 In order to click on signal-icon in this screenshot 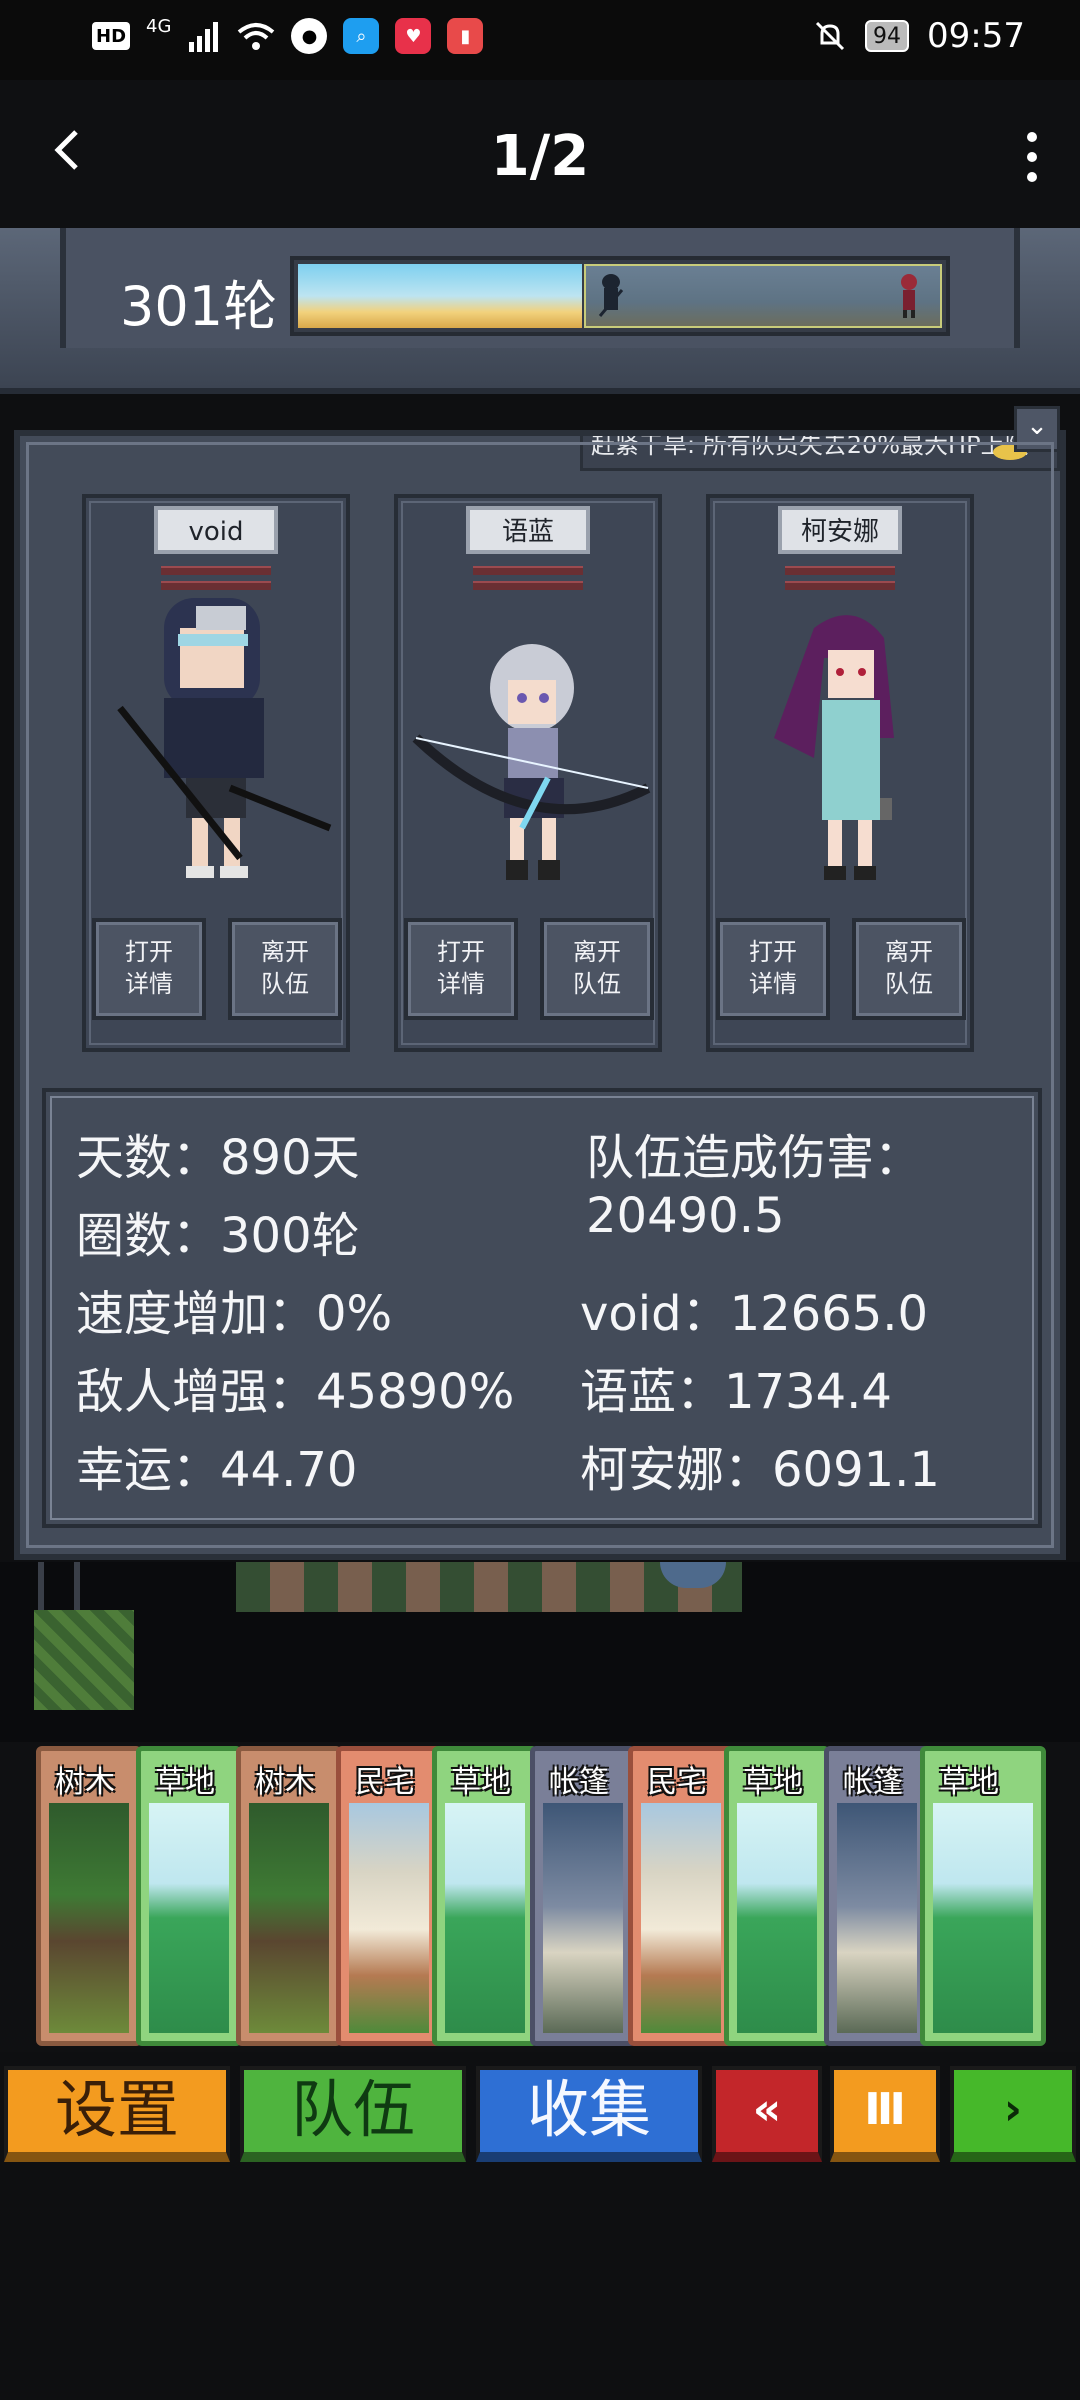, I will do `click(204, 37)`.